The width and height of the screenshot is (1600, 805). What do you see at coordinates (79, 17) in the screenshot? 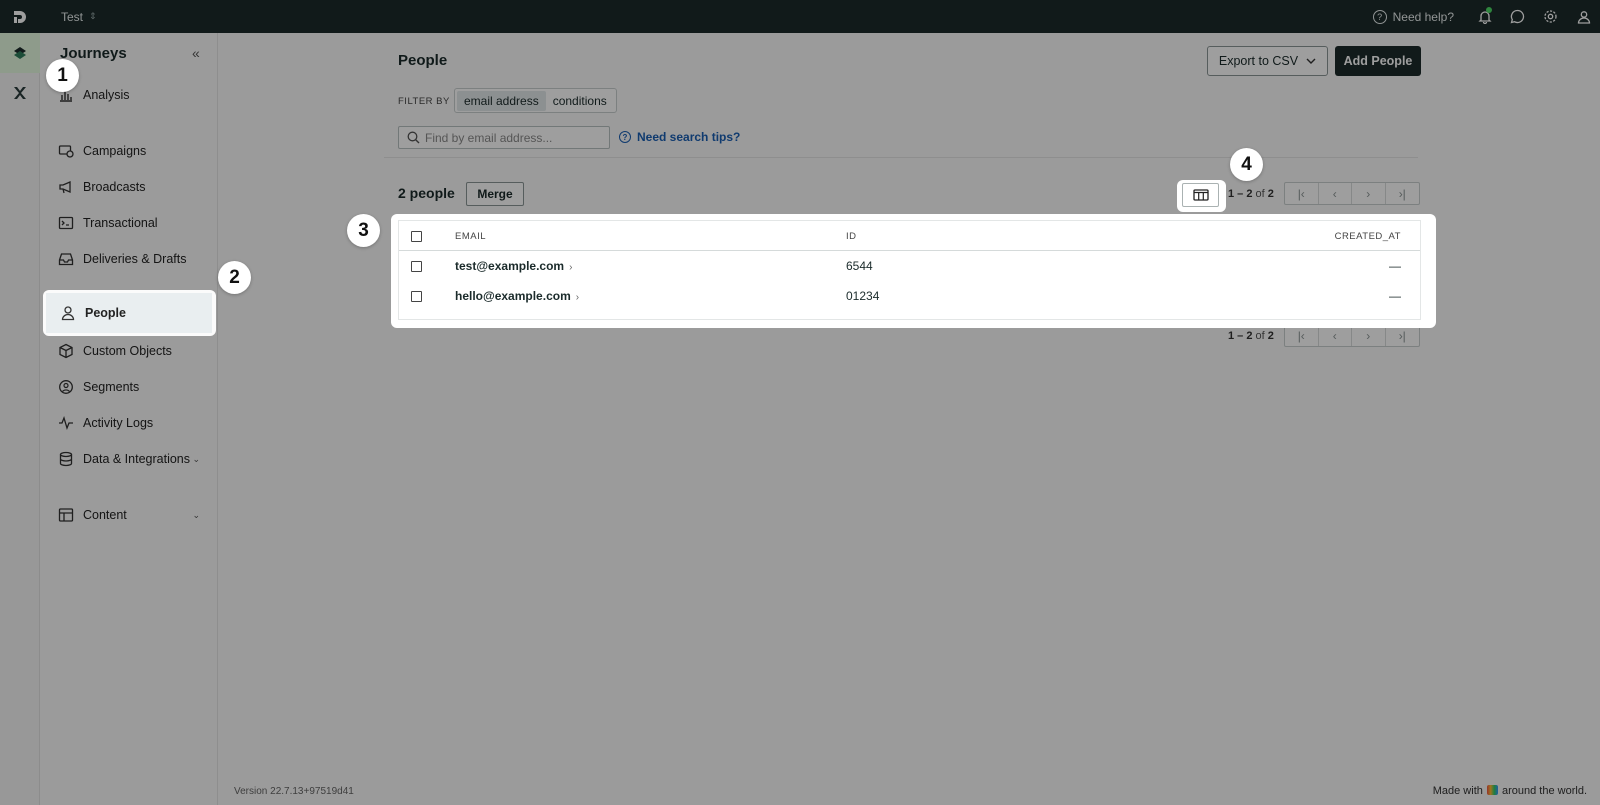
I see `workspace-switcher: Test ⇕` at bounding box center [79, 17].